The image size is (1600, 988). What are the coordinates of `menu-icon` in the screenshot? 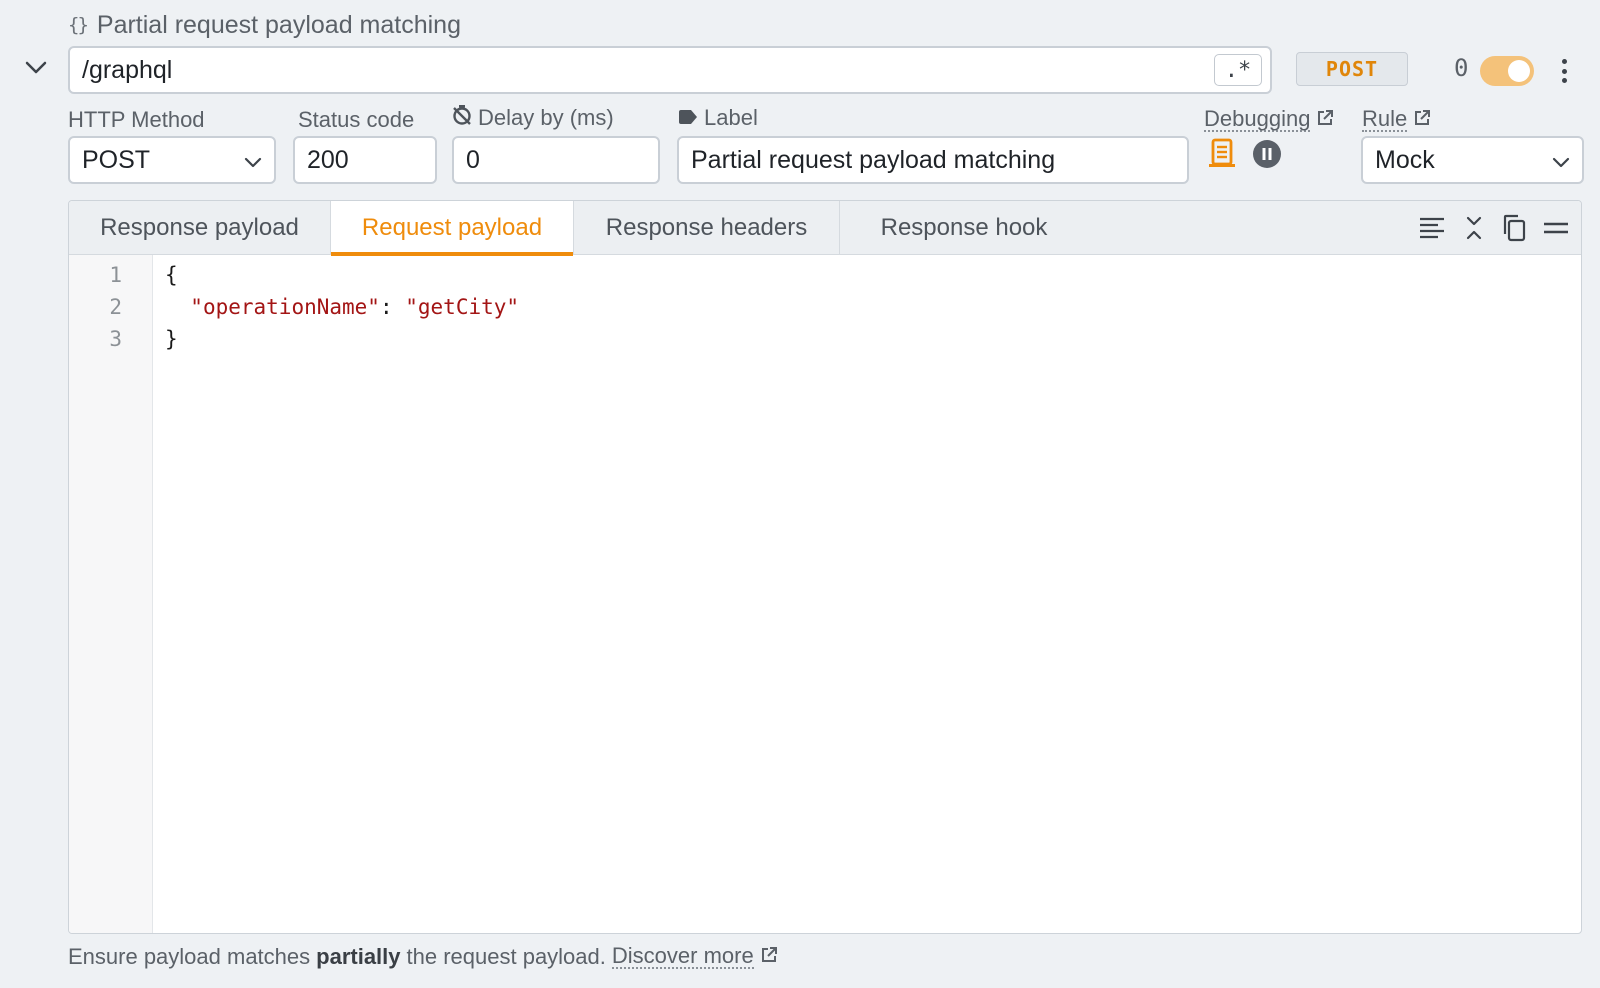 It's located at (1556, 228).